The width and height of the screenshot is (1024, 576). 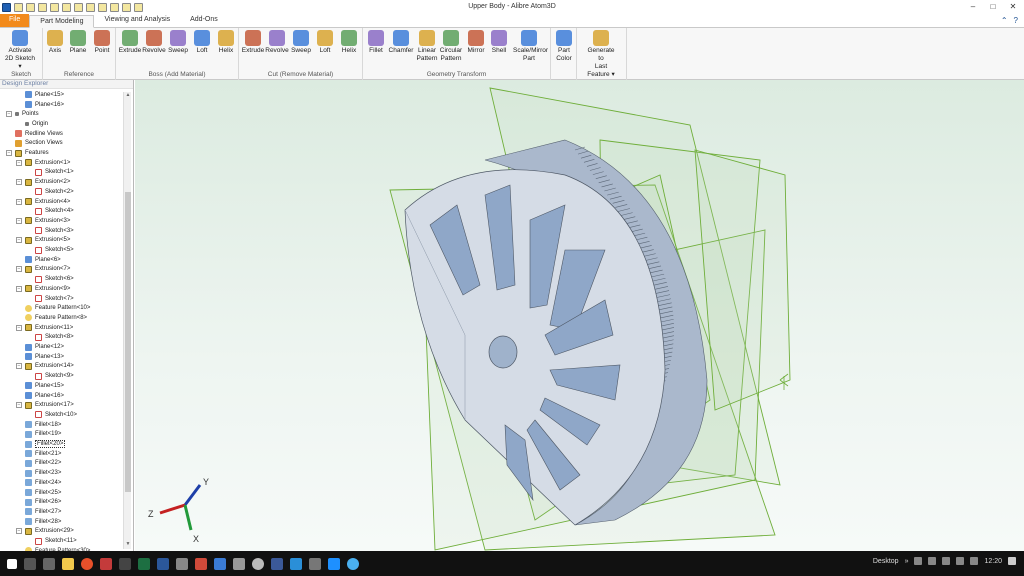 I want to click on tree-node: − Extrusion<2>, so click(x=43, y=182).